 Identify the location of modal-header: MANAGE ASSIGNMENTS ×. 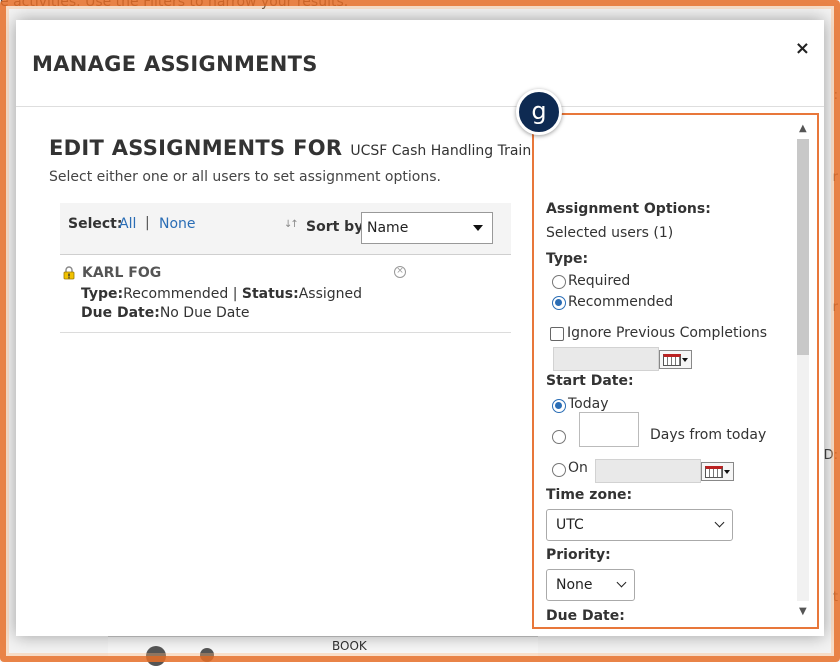
(420, 63).